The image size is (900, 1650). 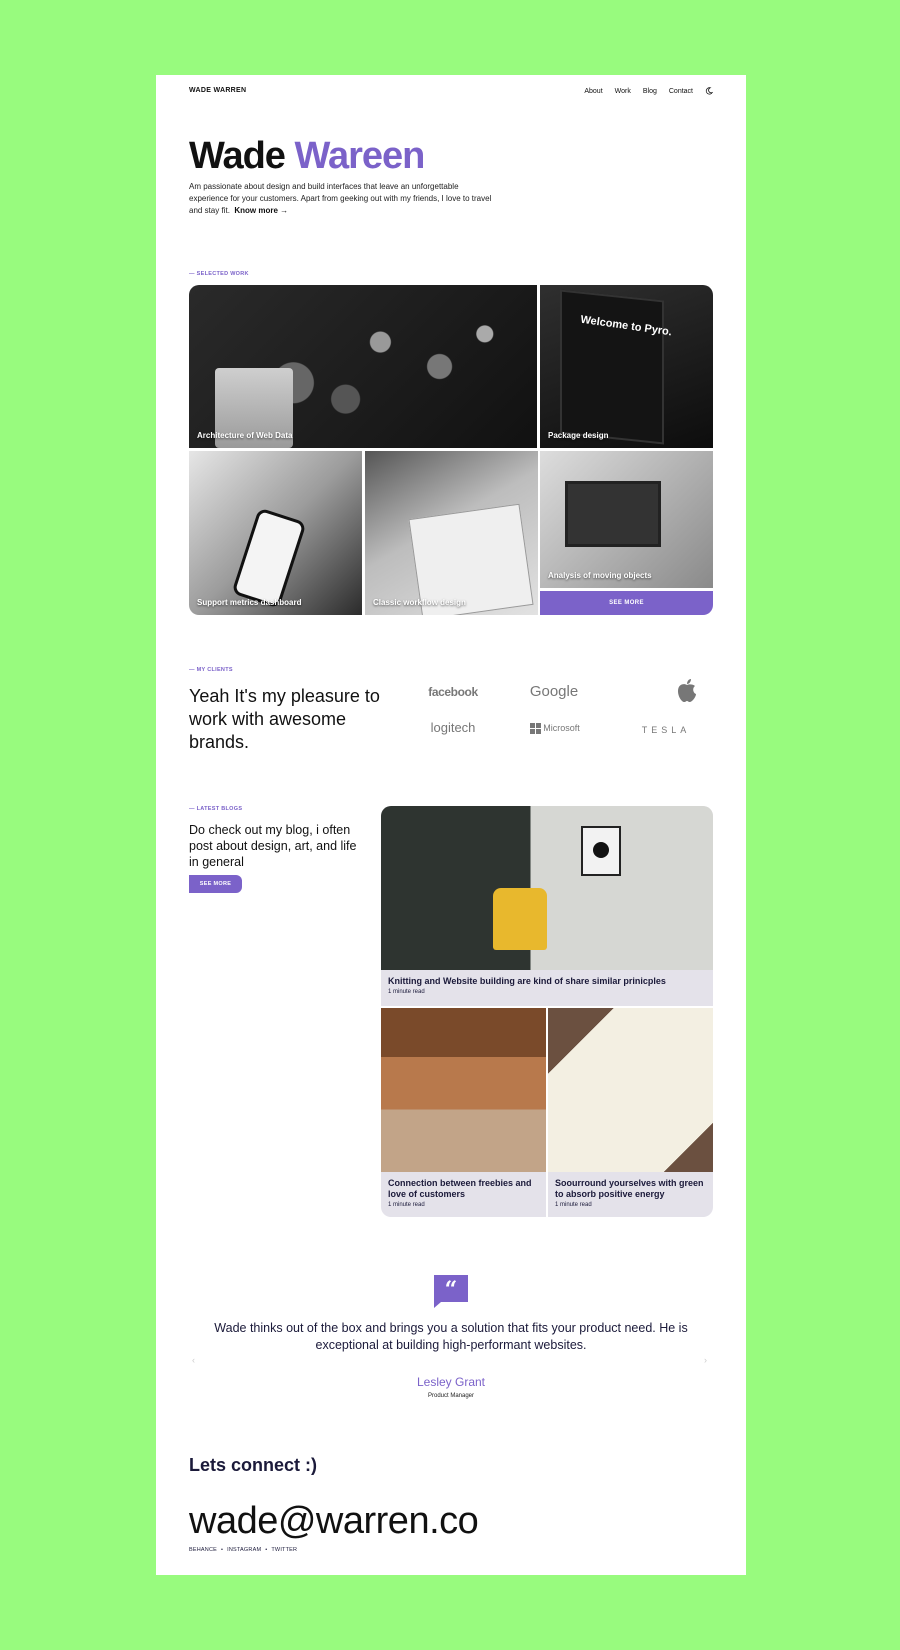 What do you see at coordinates (216, 809) in the screenshot?
I see `latest-blogs-label: — LATEST BLOGS` at bounding box center [216, 809].